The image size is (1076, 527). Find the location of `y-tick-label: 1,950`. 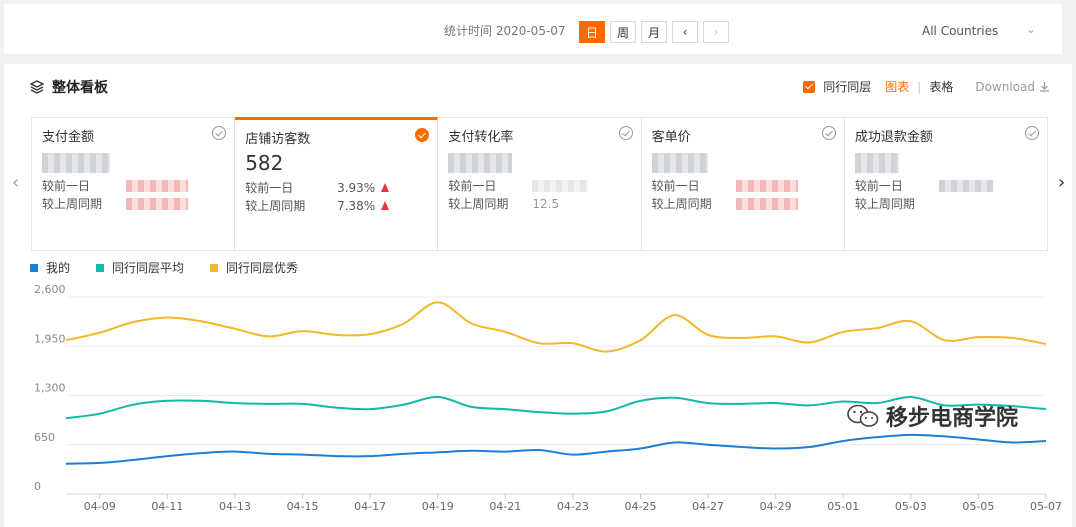

y-tick-label: 1,950 is located at coordinates (50, 338).